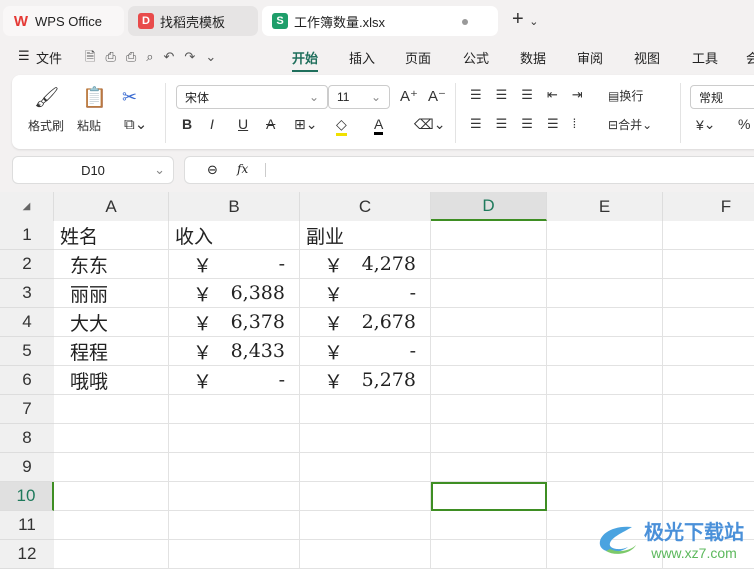 The image size is (754, 569). What do you see at coordinates (111, 409) in the screenshot?
I see `cell-A7` at bounding box center [111, 409].